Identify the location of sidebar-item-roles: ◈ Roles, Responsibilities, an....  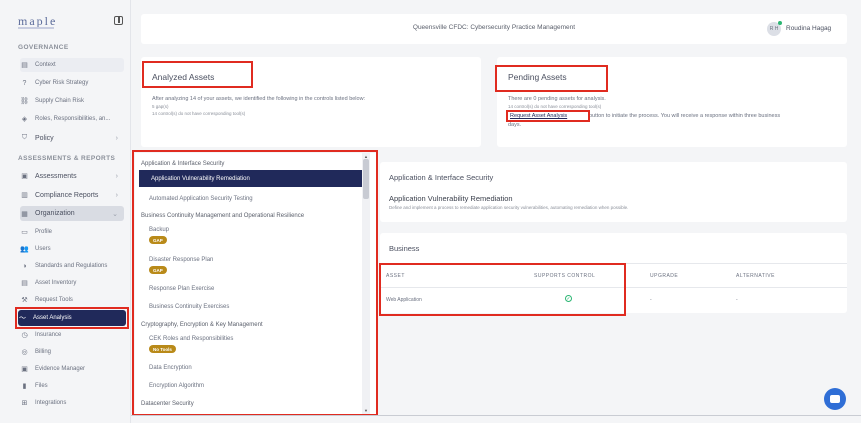
(72, 119).